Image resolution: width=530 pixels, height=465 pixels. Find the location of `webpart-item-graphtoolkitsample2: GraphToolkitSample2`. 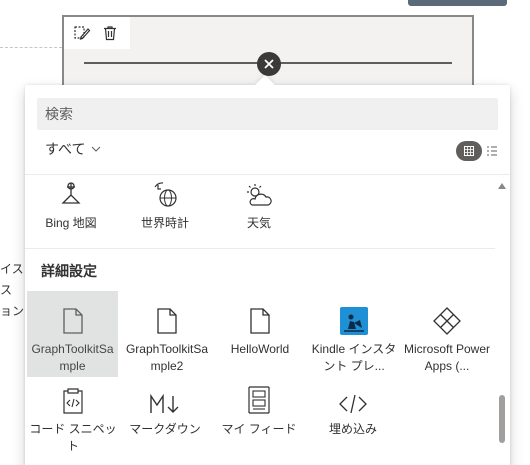

webpart-item-graphtoolkitsample2: GraphToolkitSample2 is located at coordinates (167, 333).